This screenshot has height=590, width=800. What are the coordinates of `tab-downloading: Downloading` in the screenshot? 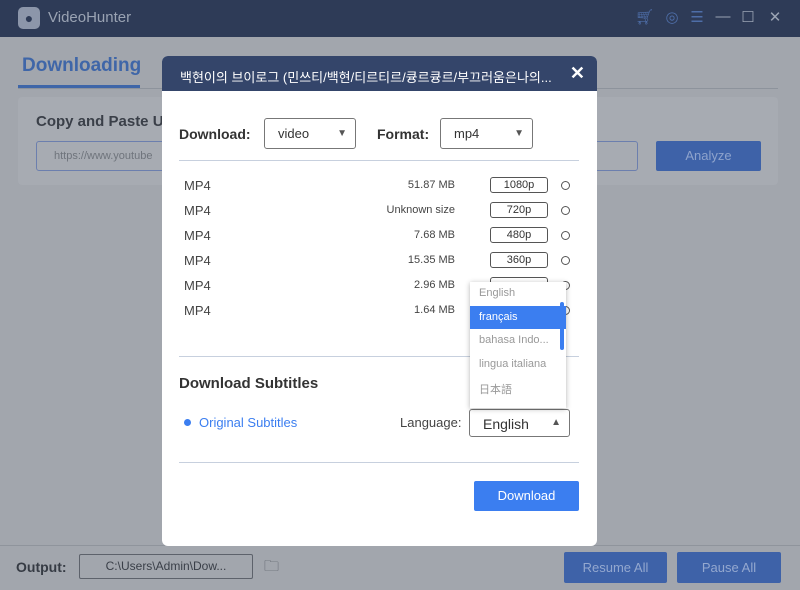 It's located at (81, 66).